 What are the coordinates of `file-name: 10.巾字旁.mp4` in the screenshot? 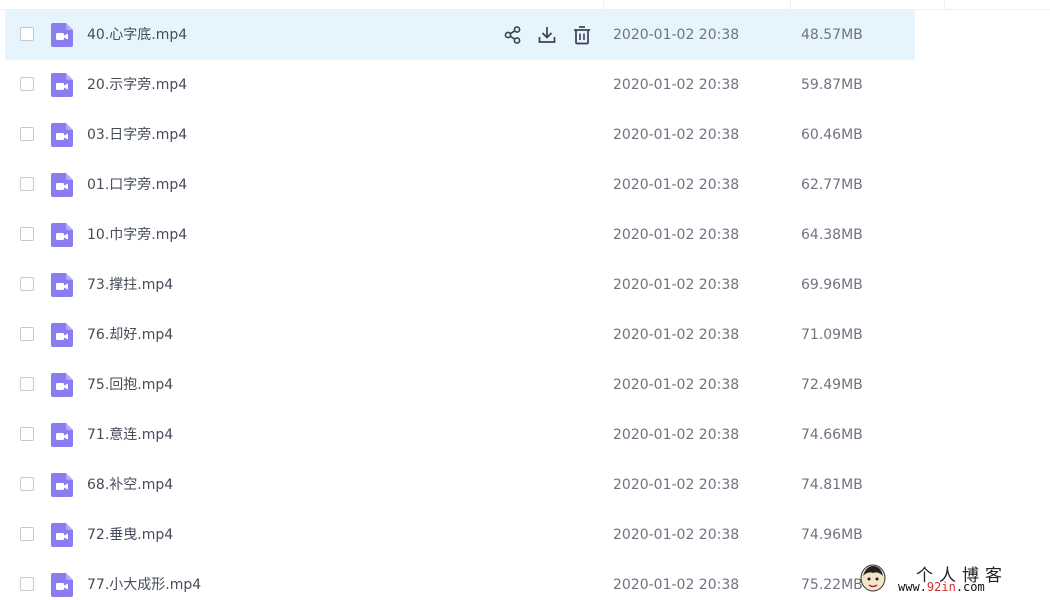 It's located at (137, 235).